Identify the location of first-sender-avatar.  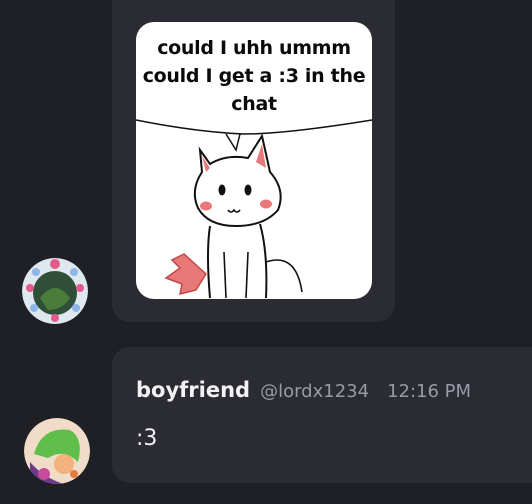
(55, 291).